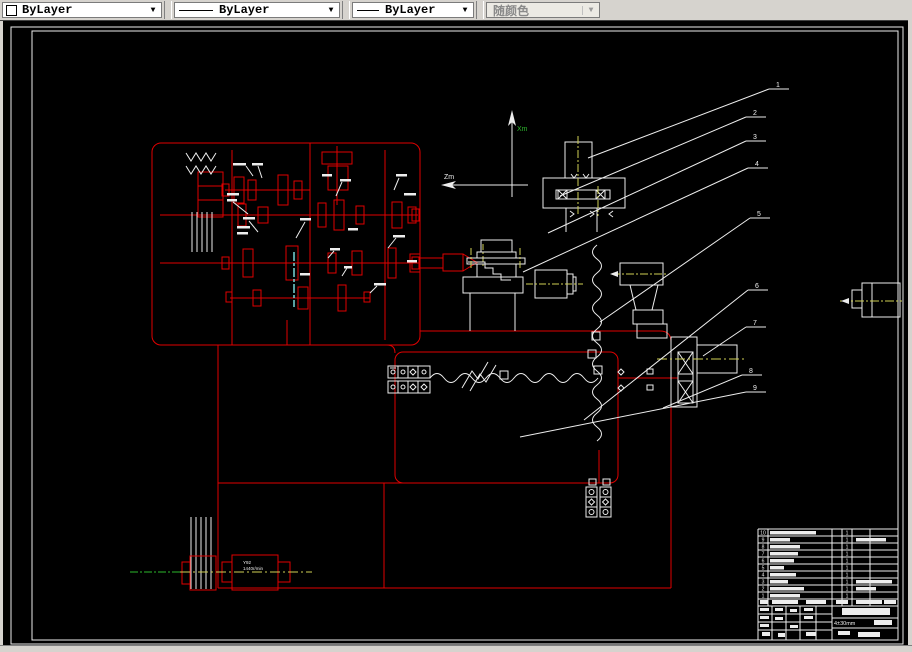  I want to click on window-frame-right, so click(910, 326).